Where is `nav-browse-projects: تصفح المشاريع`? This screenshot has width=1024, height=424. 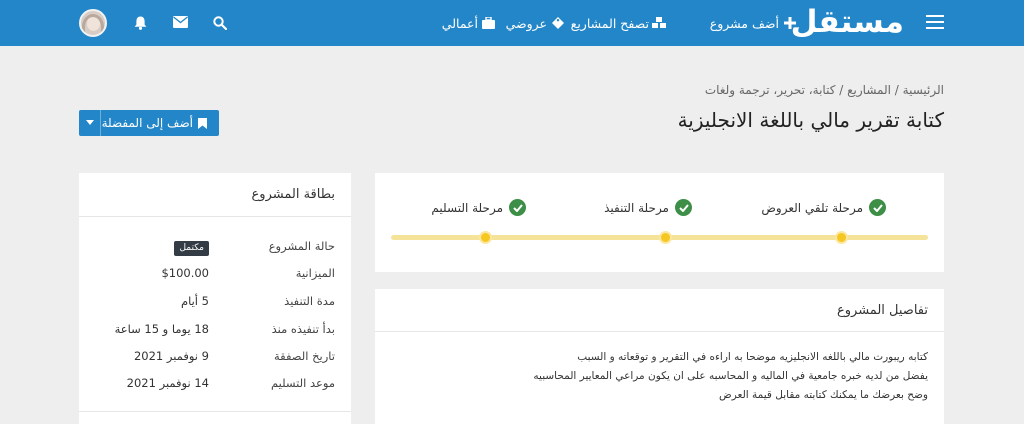 nav-browse-projects: تصفح المشاريع is located at coordinates (618, 23).